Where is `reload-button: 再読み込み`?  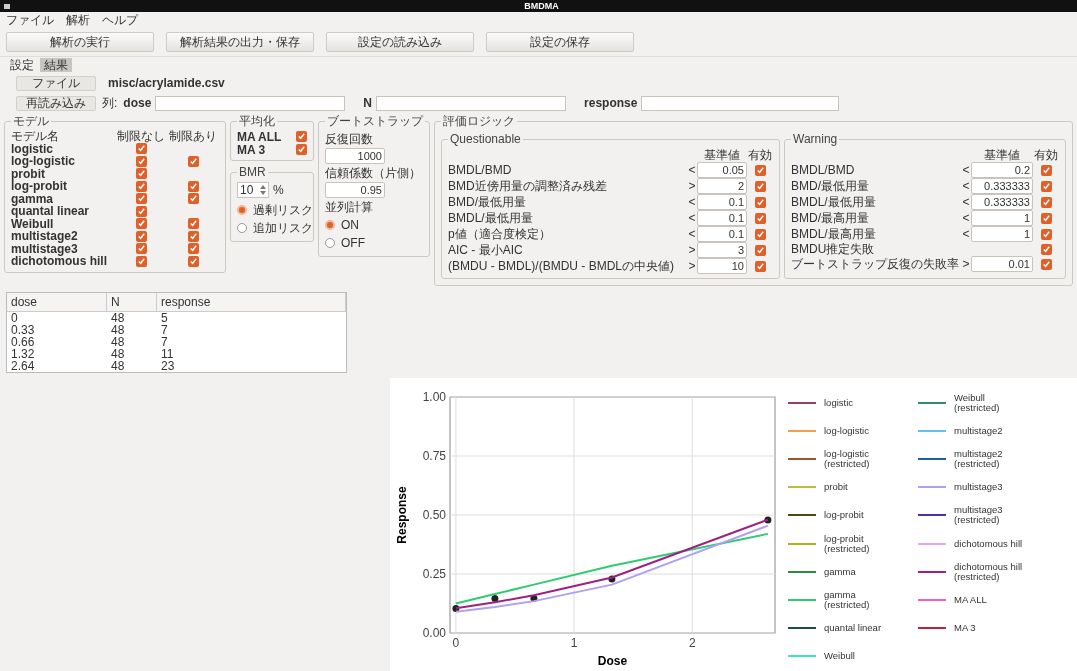 reload-button: 再読み込み is located at coordinates (56, 103).